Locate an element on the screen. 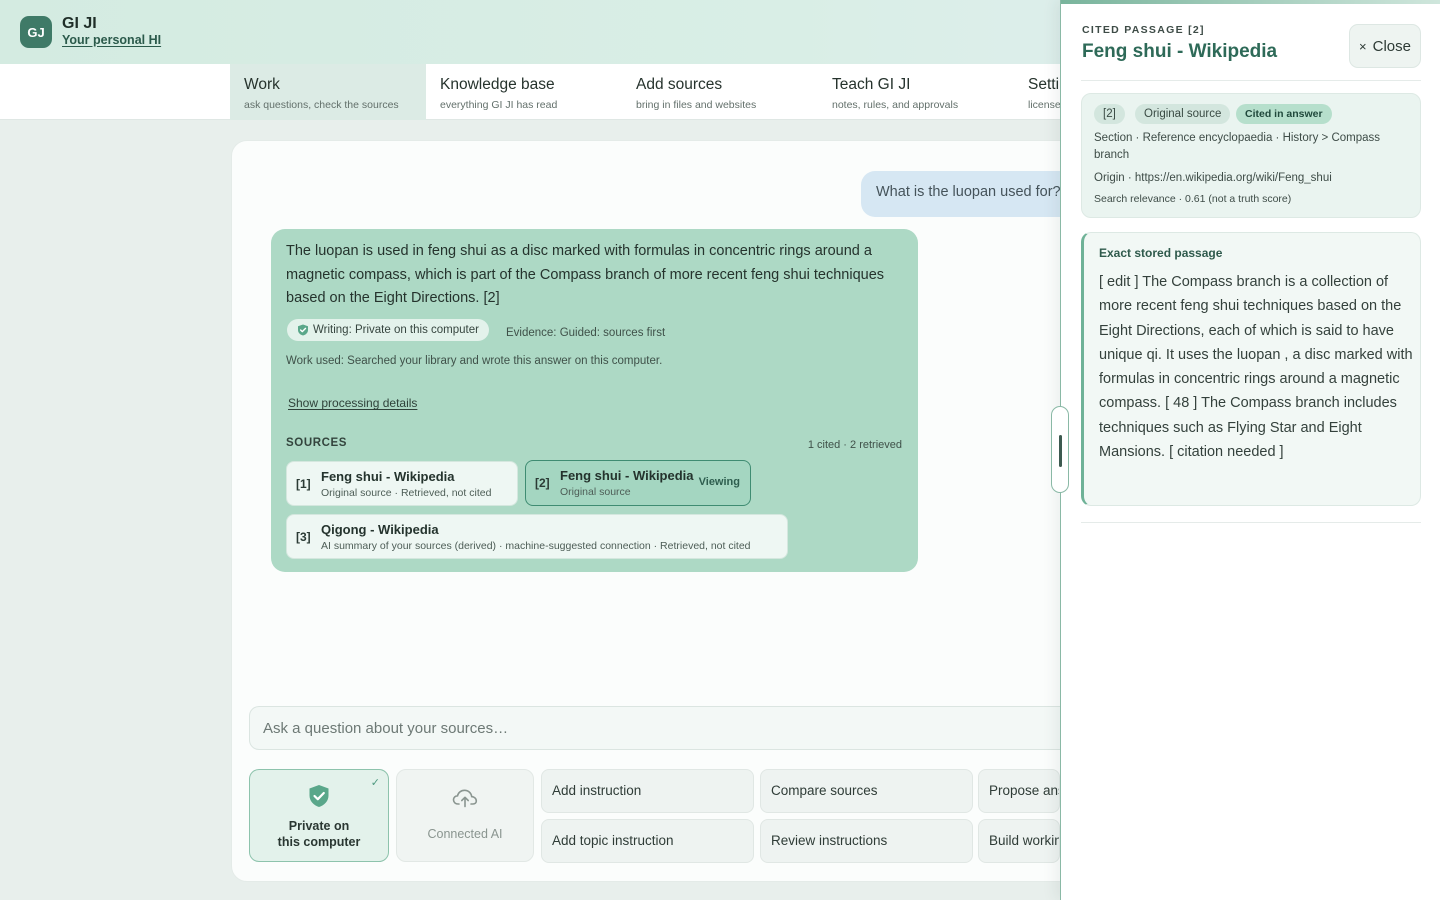 The height and width of the screenshot is (900, 1440). close-label: Close is located at coordinates (1391, 46).